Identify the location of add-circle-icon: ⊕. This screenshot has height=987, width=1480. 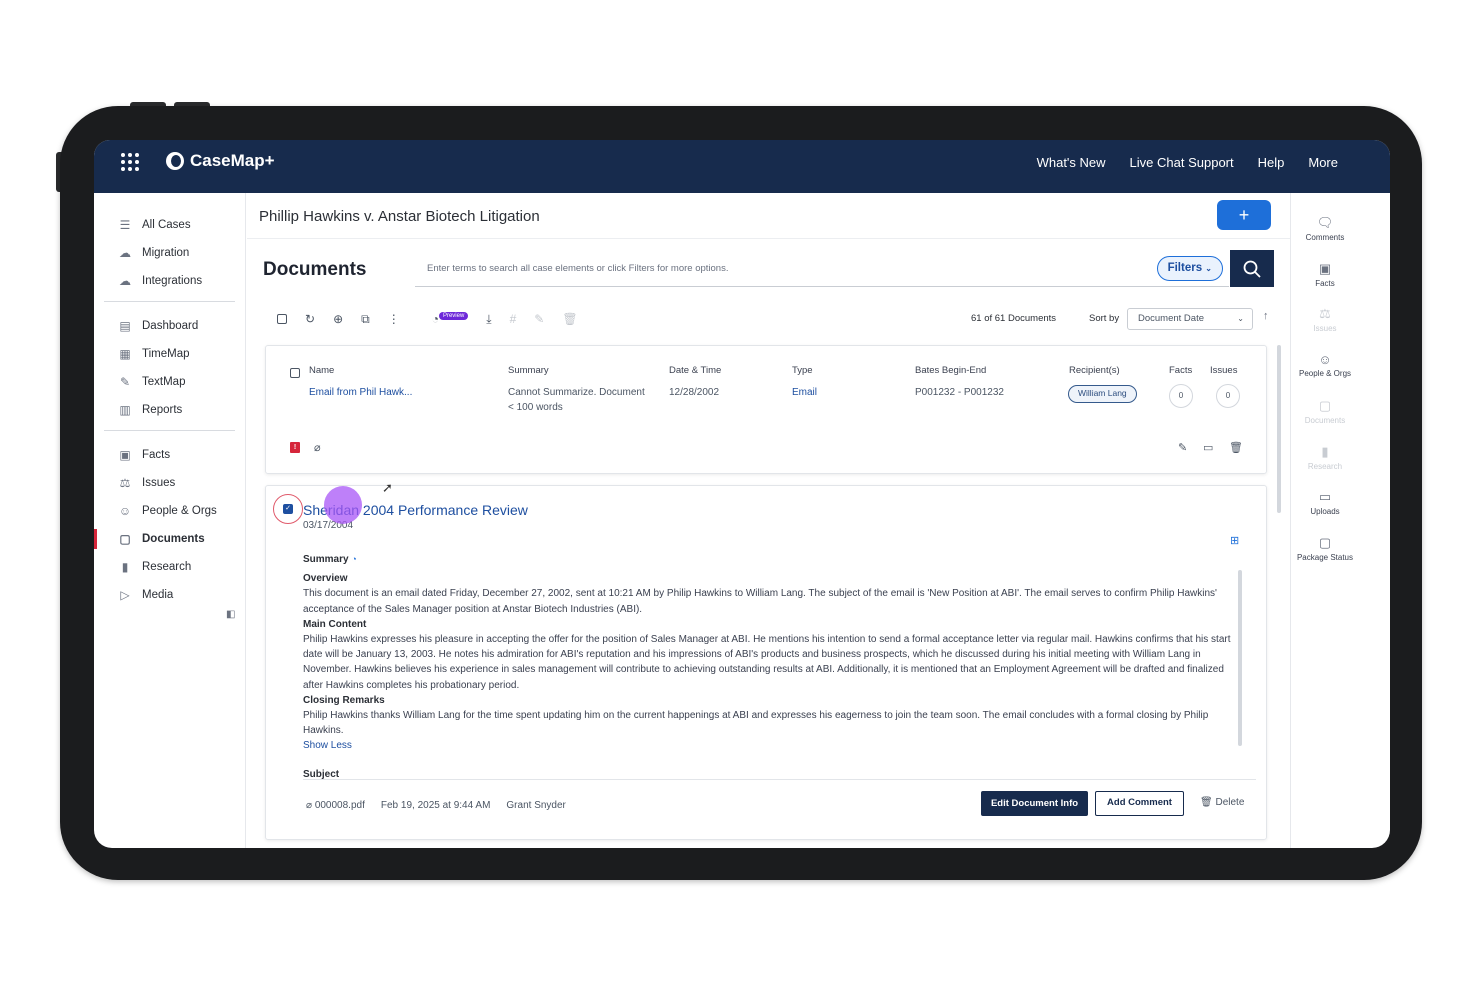
(338, 319).